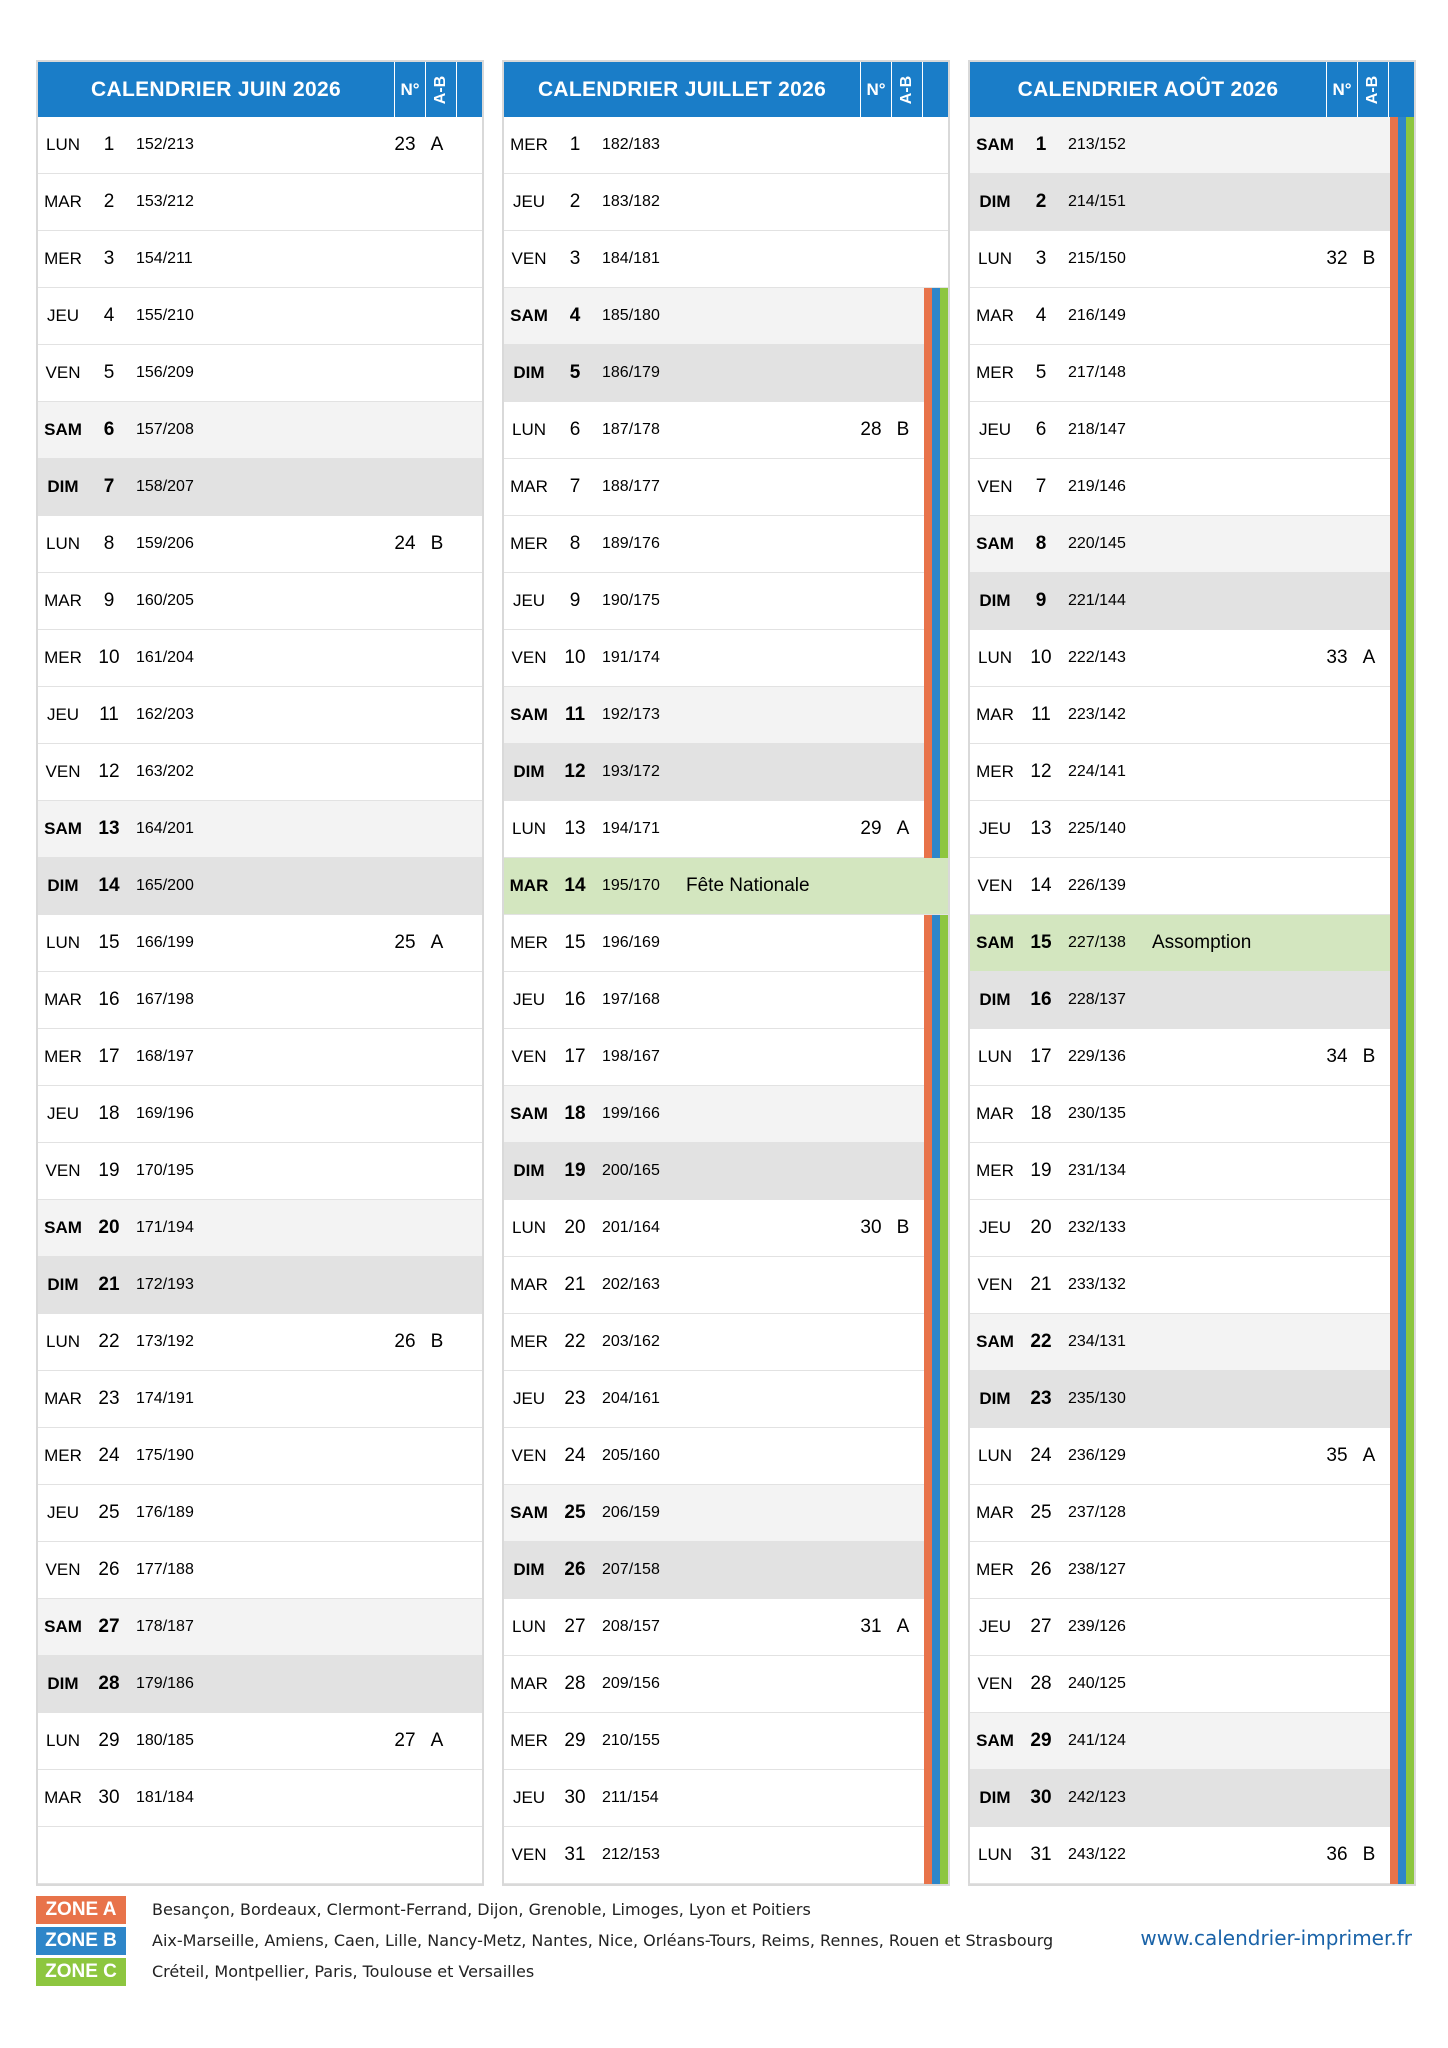 The width and height of the screenshot is (1448, 2048). Describe the element at coordinates (1041, 543) in the screenshot. I see `day-number: 8` at that location.